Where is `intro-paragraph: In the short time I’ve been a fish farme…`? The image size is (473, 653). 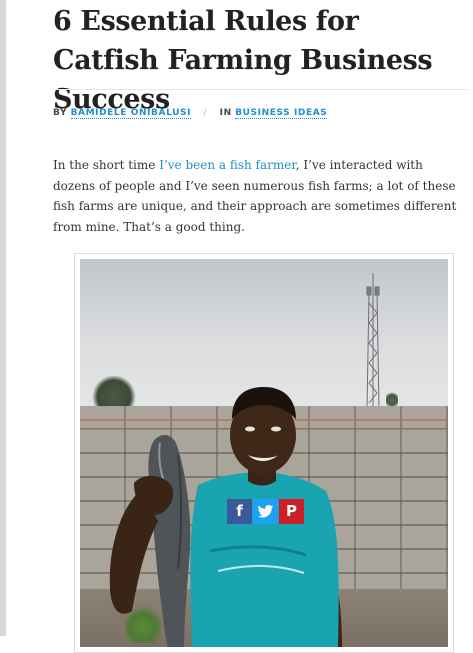 intro-paragraph: In the short time I’ve been a fish farme… is located at coordinates (259, 196).